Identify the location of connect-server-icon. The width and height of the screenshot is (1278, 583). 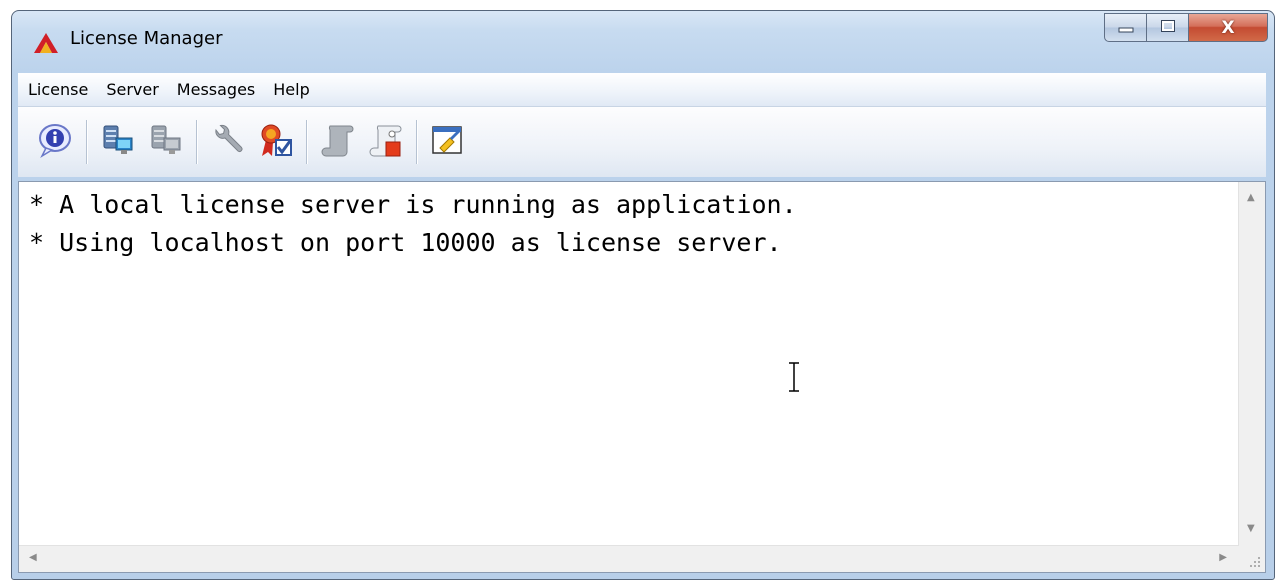
(118, 142).